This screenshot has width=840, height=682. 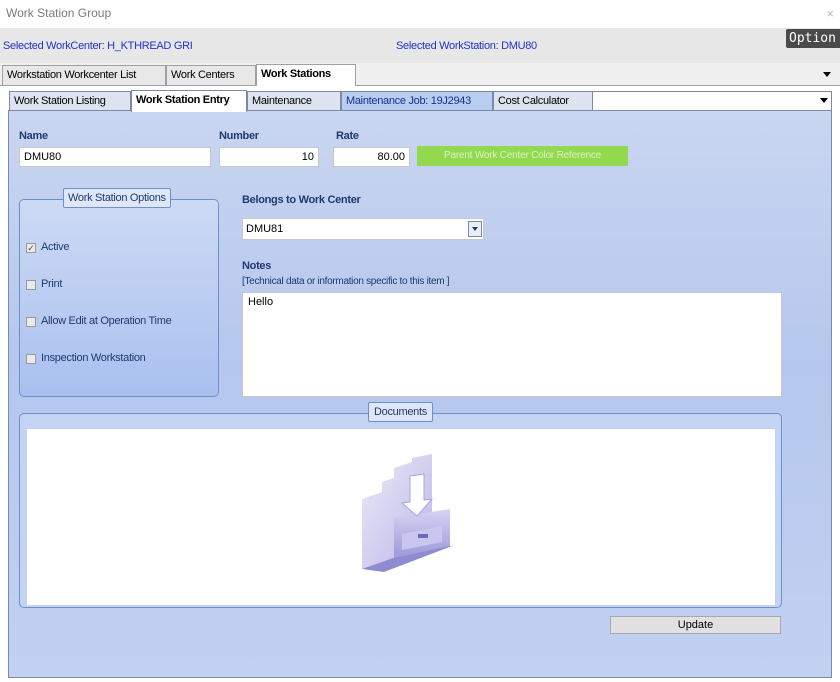 What do you see at coordinates (466, 46) in the screenshot?
I see `selected-workstation-text: Selected WorkStation: DMU80` at bounding box center [466, 46].